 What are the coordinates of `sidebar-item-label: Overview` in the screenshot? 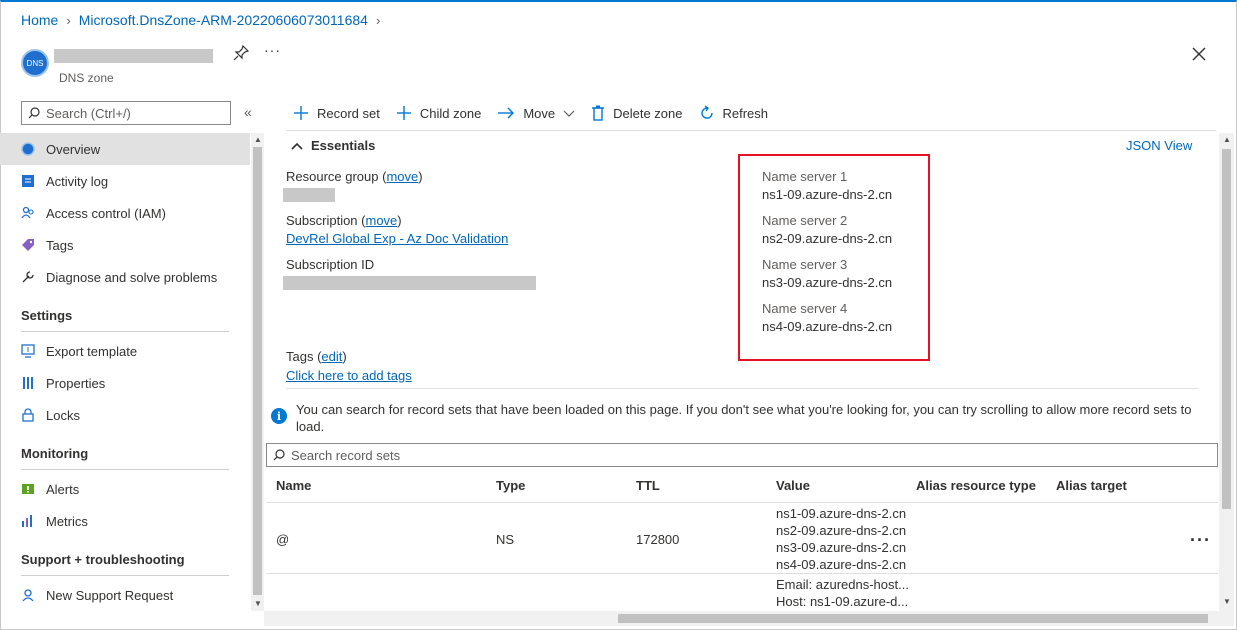 It's located at (73, 149).